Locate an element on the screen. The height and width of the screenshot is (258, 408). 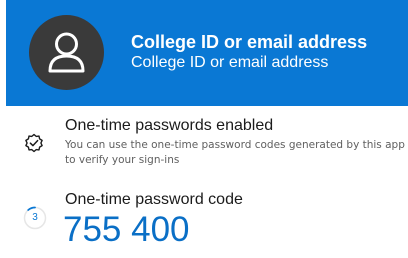
account-email: College ID or email address is located at coordinates (230, 62).